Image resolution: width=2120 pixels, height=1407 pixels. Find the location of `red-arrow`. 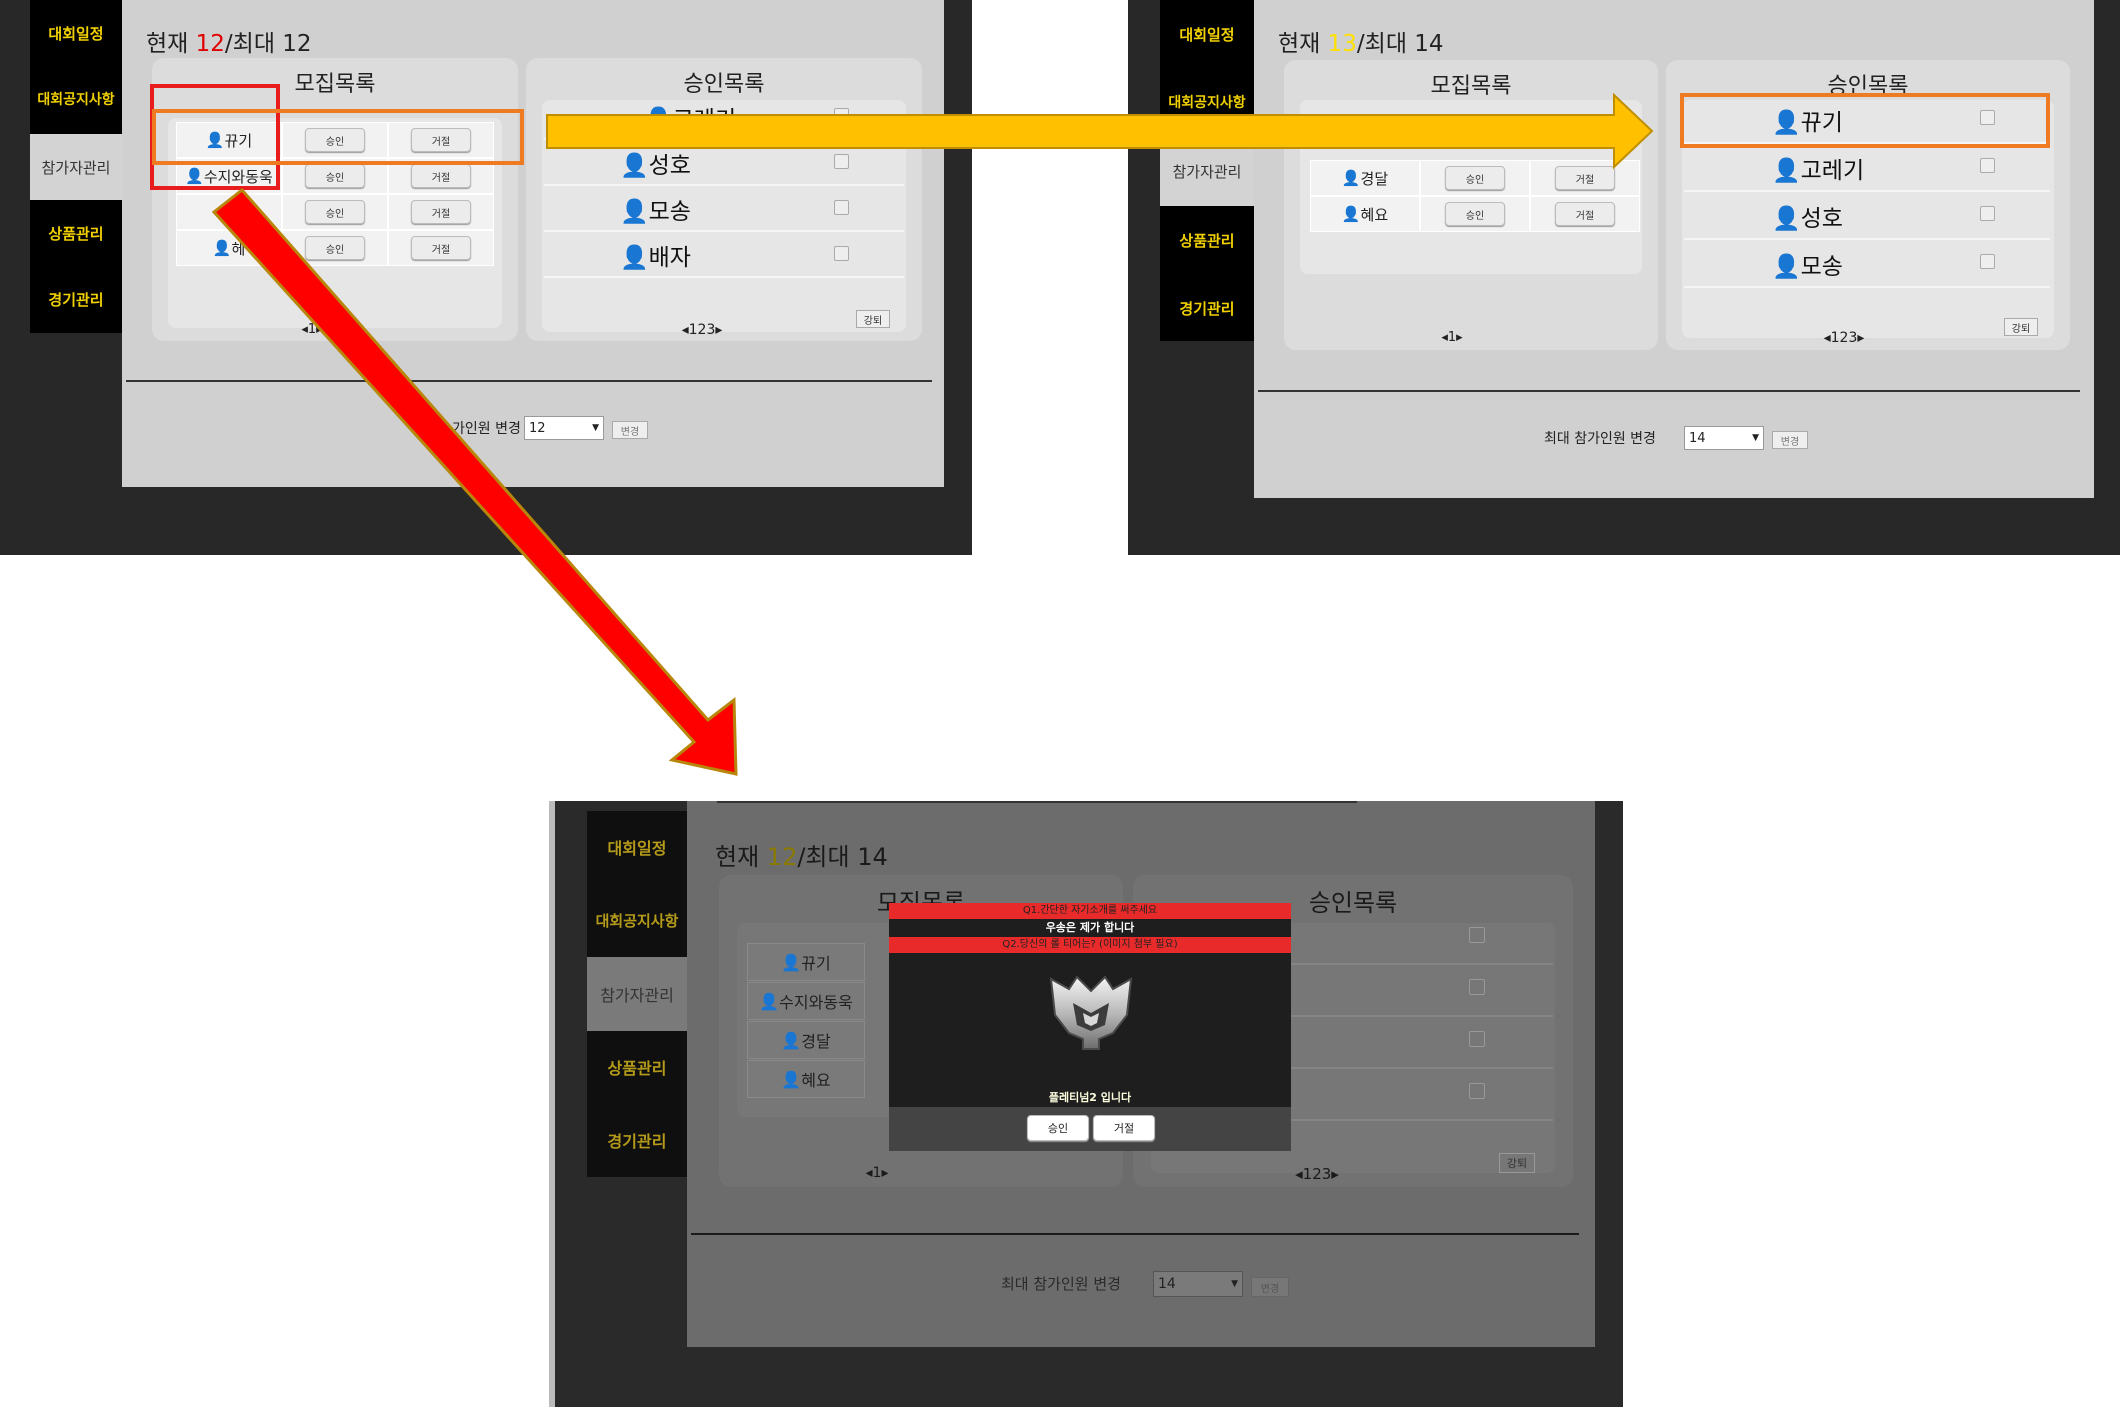

red-arrow is located at coordinates (474, 481).